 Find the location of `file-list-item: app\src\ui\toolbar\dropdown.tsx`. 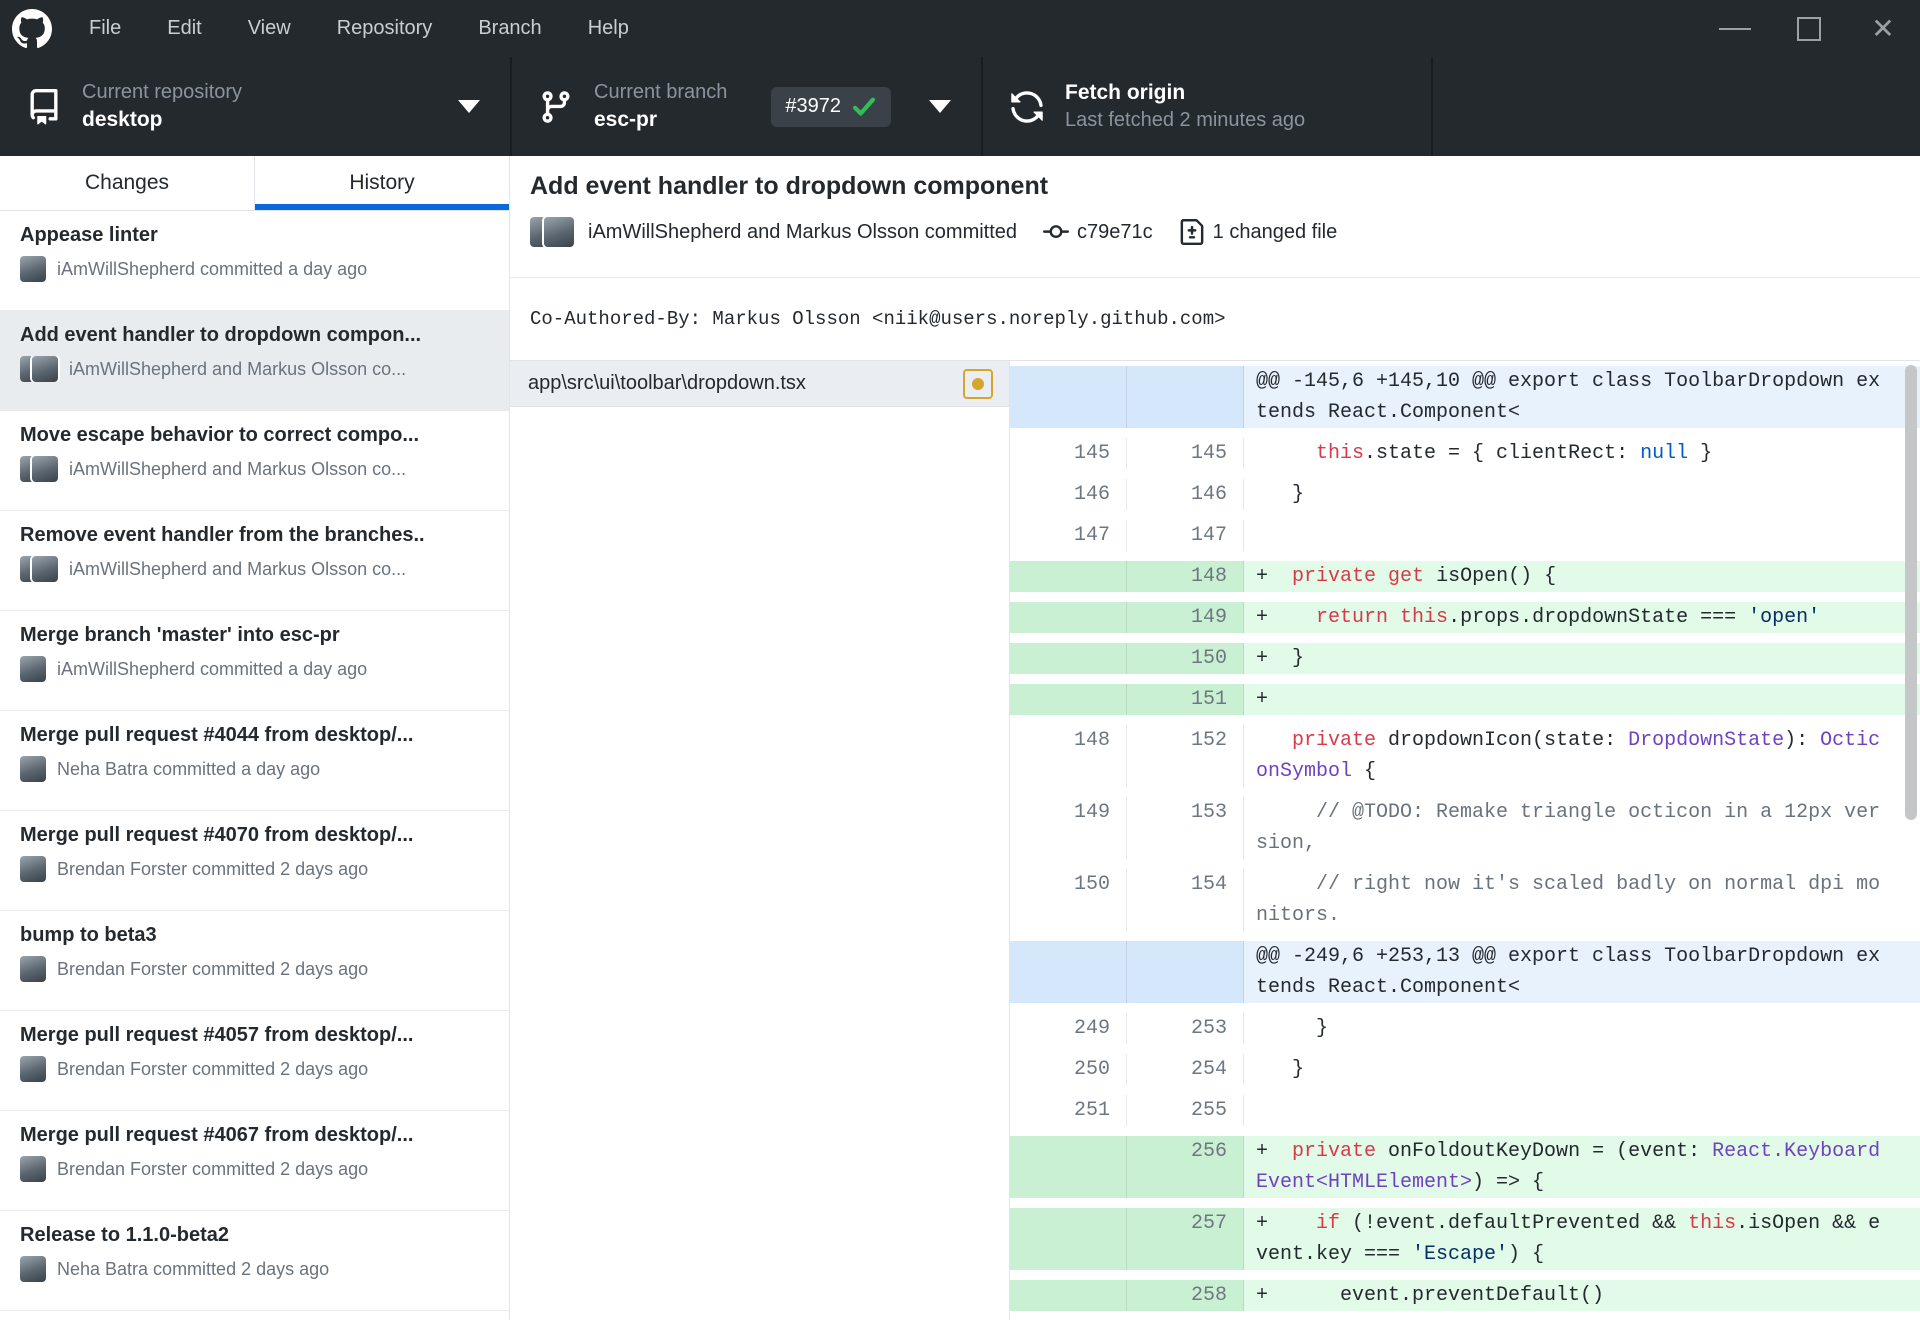

file-list-item: app\src\ui\toolbar\dropdown.tsx is located at coordinates (759, 384).